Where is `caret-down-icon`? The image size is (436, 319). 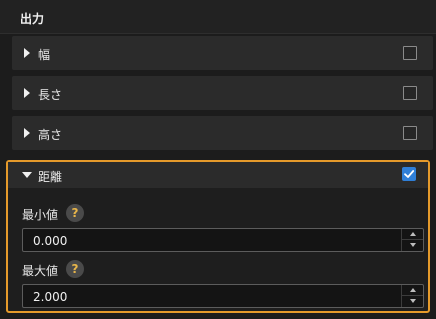
caret-down-icon is located at coordinates (27, 175).